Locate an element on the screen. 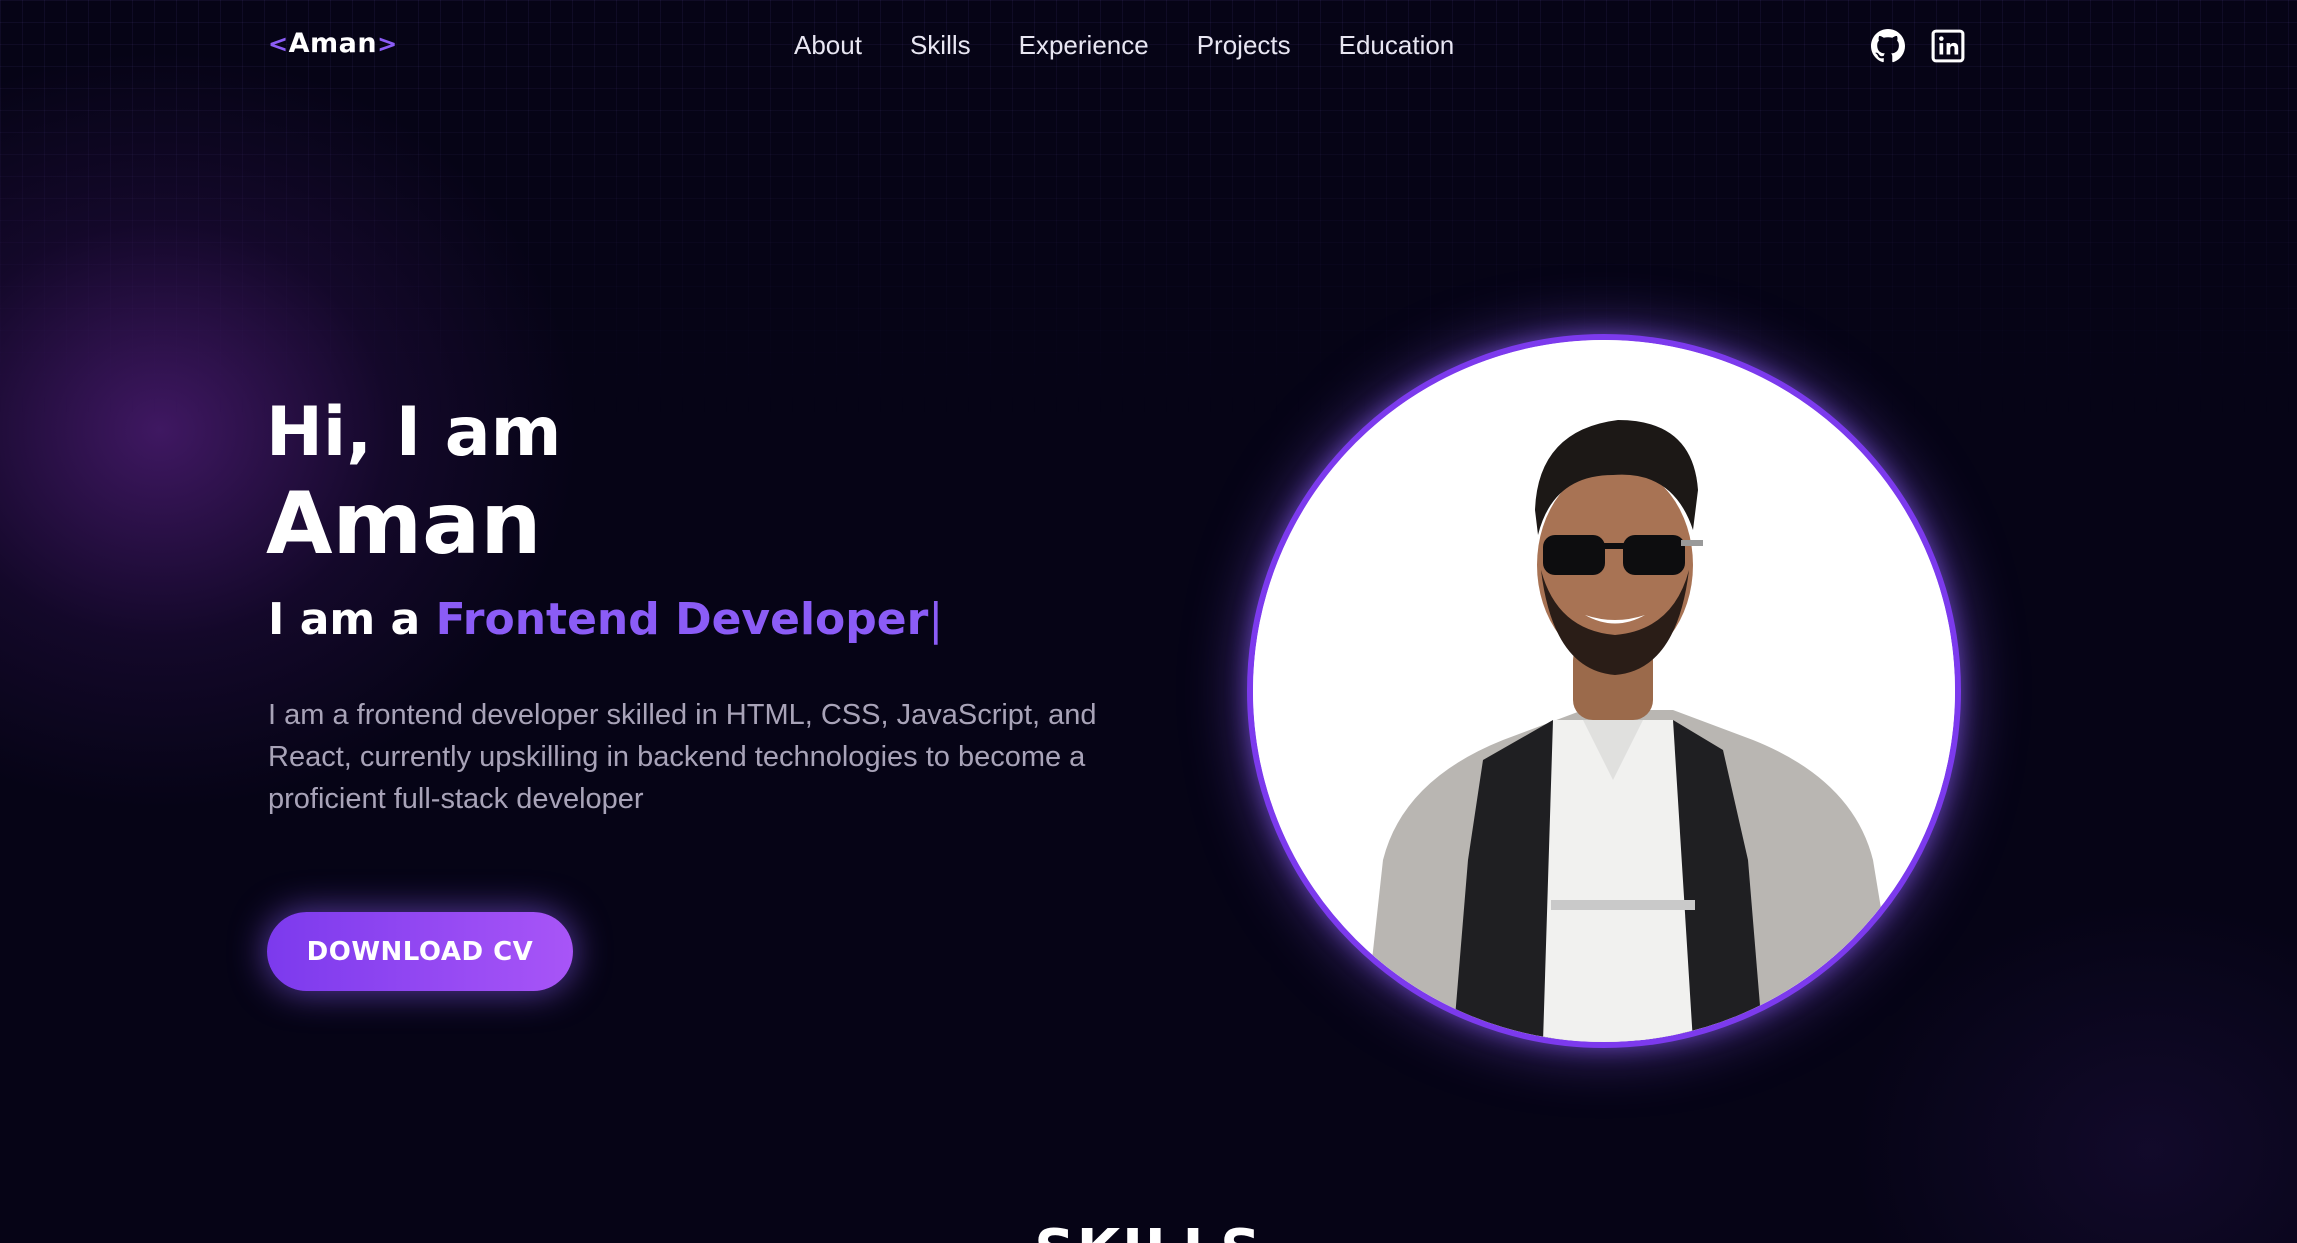 This screenshot has width=2297, height=1243. github-icon is located at coordinates (1888, 46).